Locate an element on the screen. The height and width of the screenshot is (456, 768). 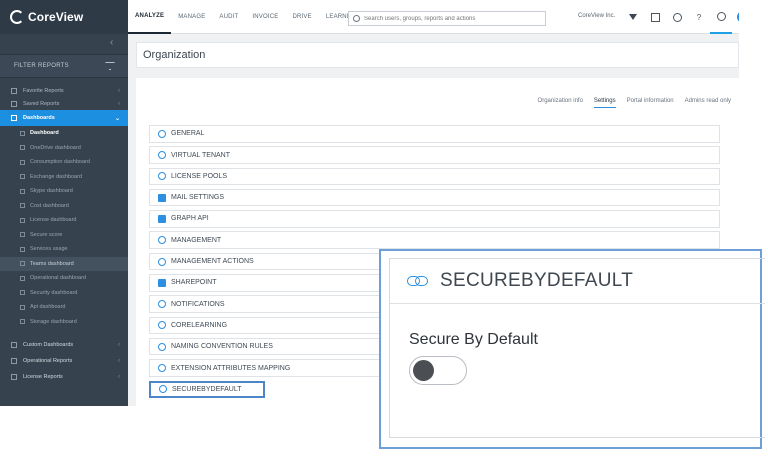
sidebar-item-license-reports: License Reports ‹ is located at coordinates (64, 377).